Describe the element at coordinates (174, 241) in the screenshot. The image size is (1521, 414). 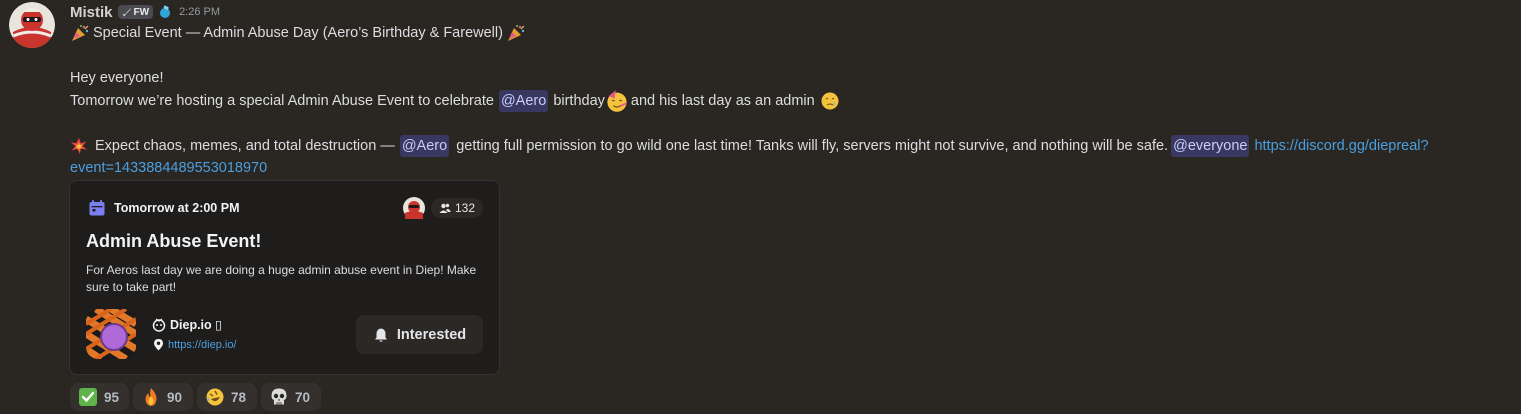
I see `event-title: Admin Abuse Event!` at that location.